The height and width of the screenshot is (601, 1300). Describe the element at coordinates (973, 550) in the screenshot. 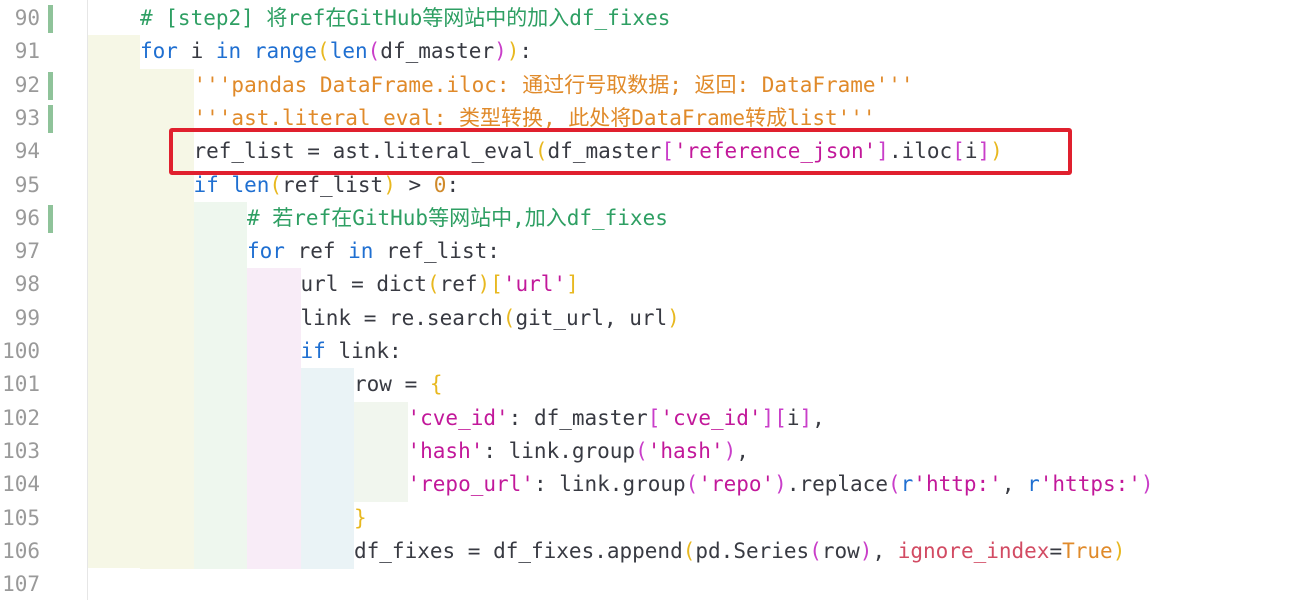

I see `code-token-kwarg: ignore_index` at that location.